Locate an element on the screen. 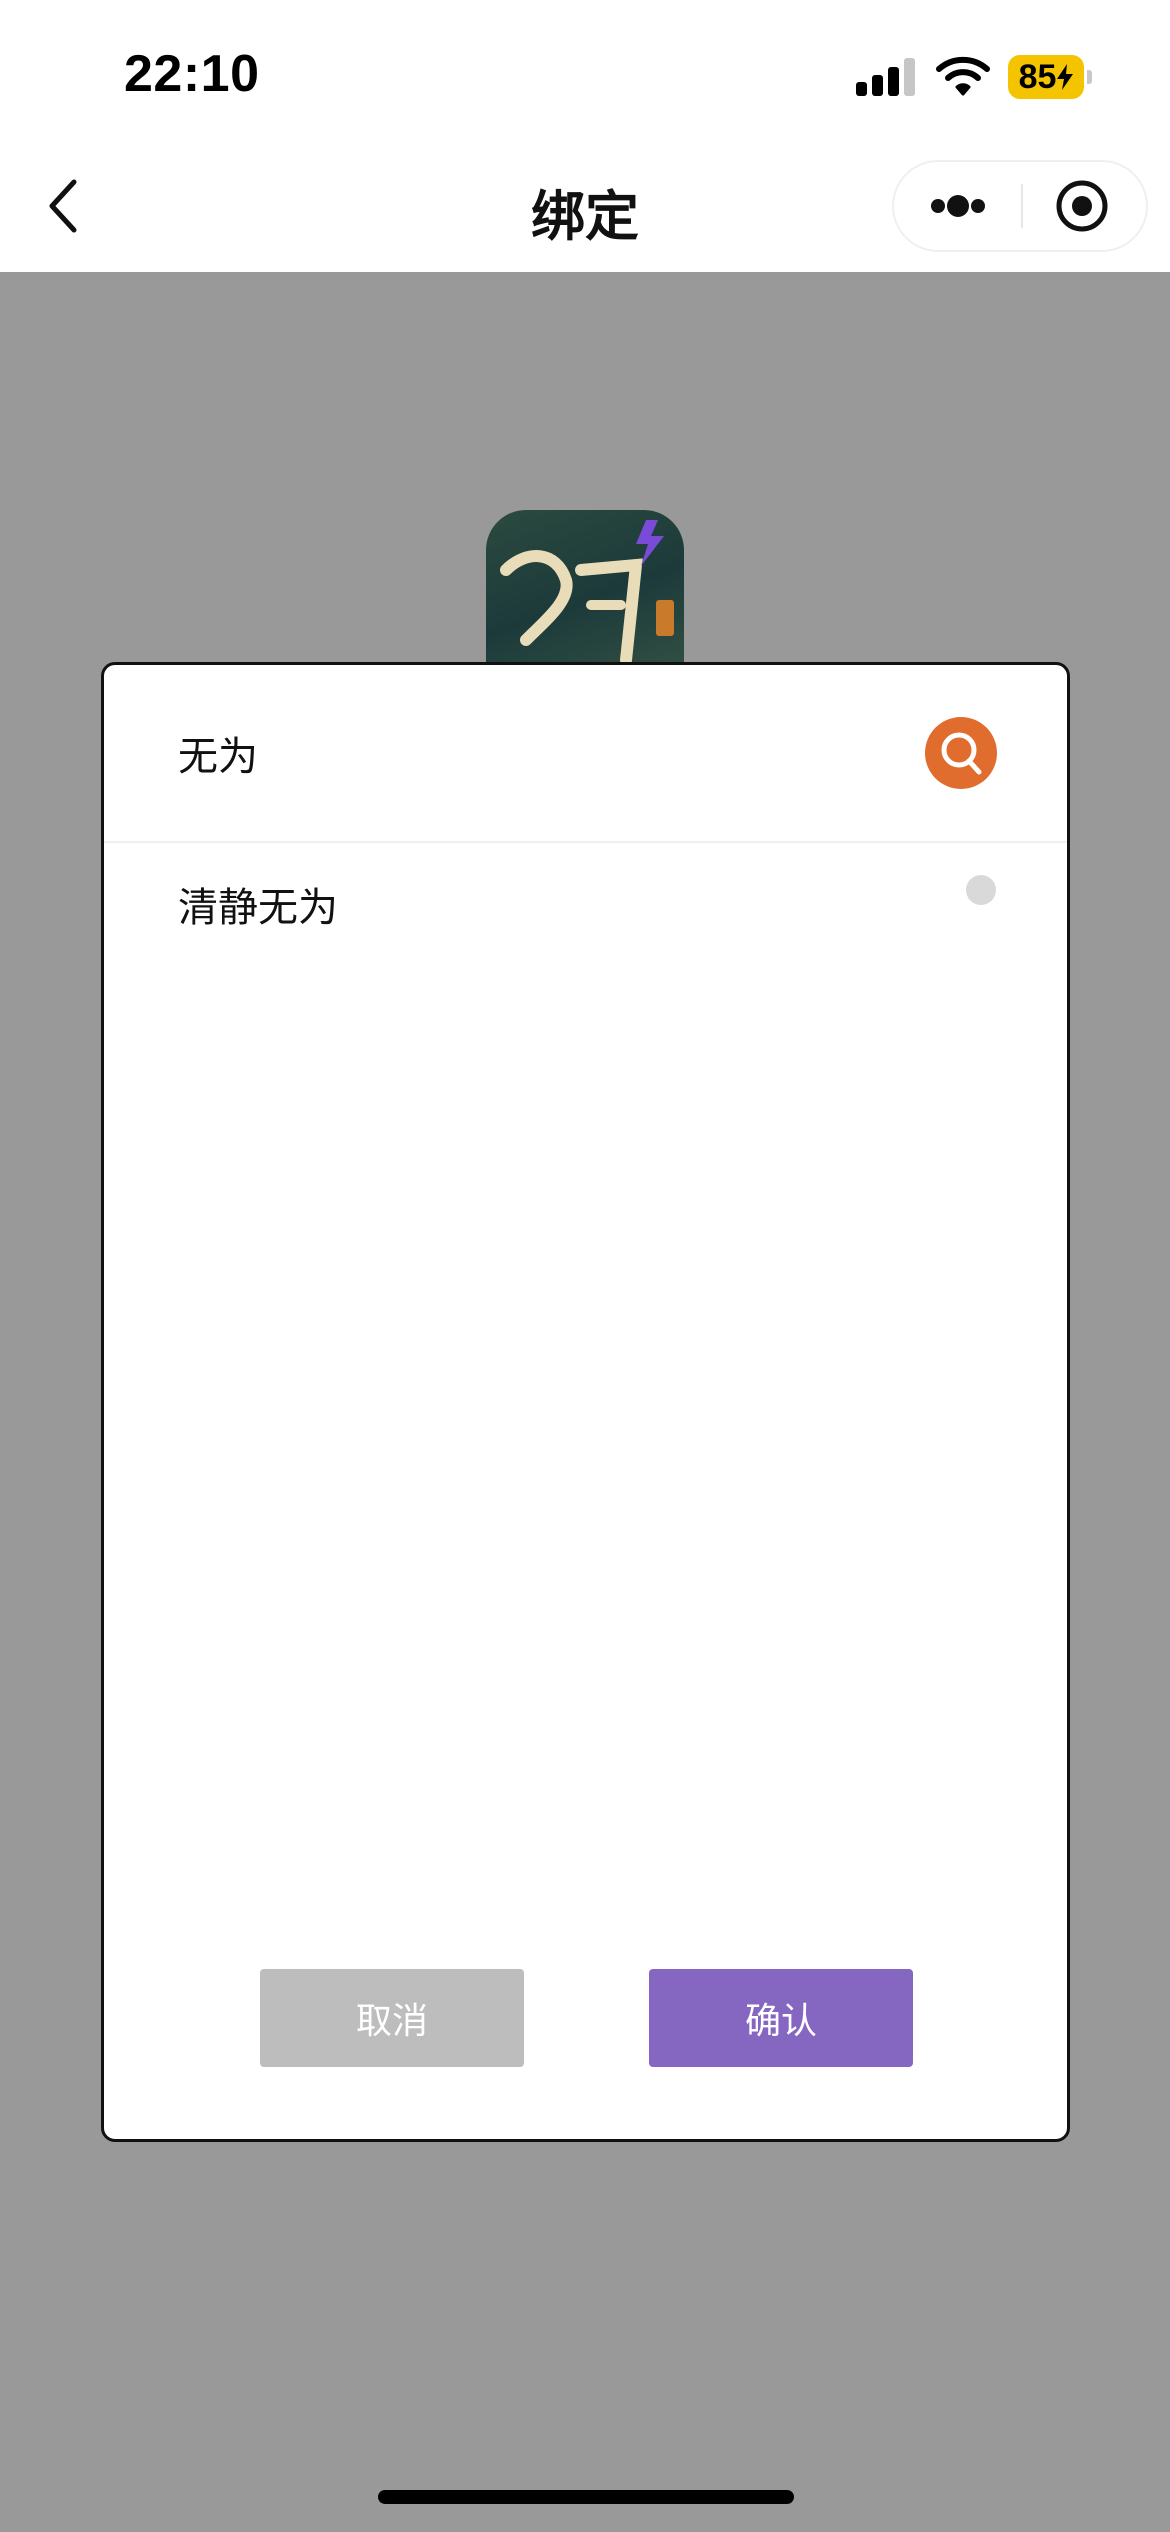 The width and height of the screenshot is (1170, 2532). charging-bolt-icon is located at coordinates (1065, 77).